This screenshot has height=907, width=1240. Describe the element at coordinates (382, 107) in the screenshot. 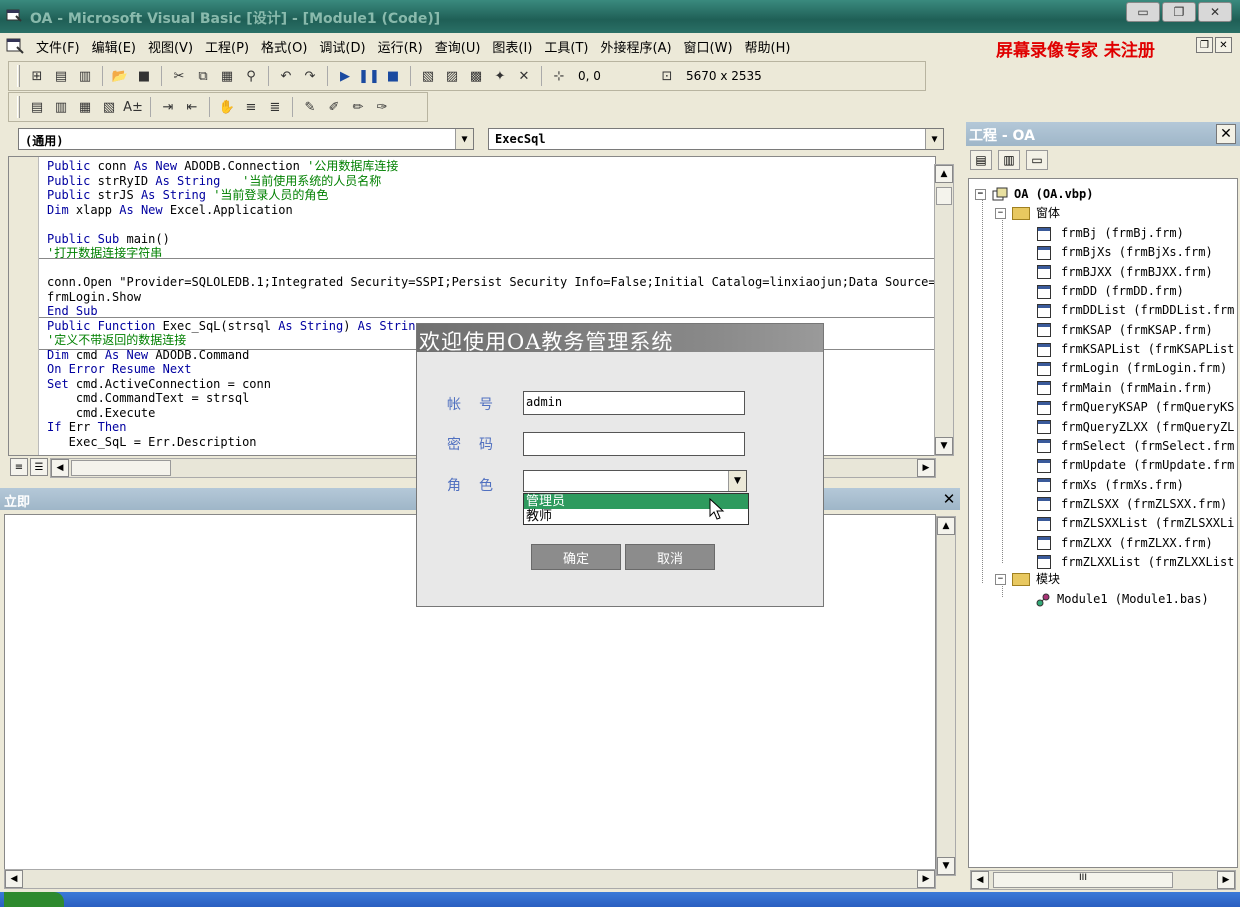

I see `clear-bookmarks-icon: ✑` at that location.